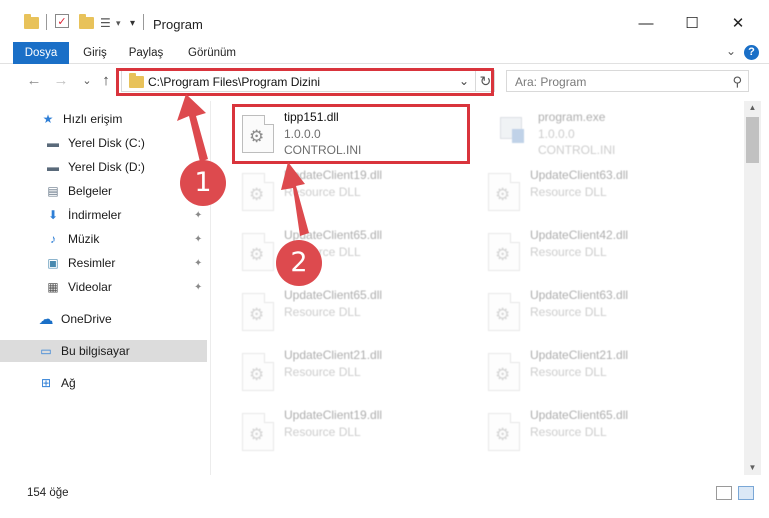 This screenshot has height=518, width=769. Describe the element at coordinates (53, 143) in the screenshot. I see `drive-icon: ▬` at that location.